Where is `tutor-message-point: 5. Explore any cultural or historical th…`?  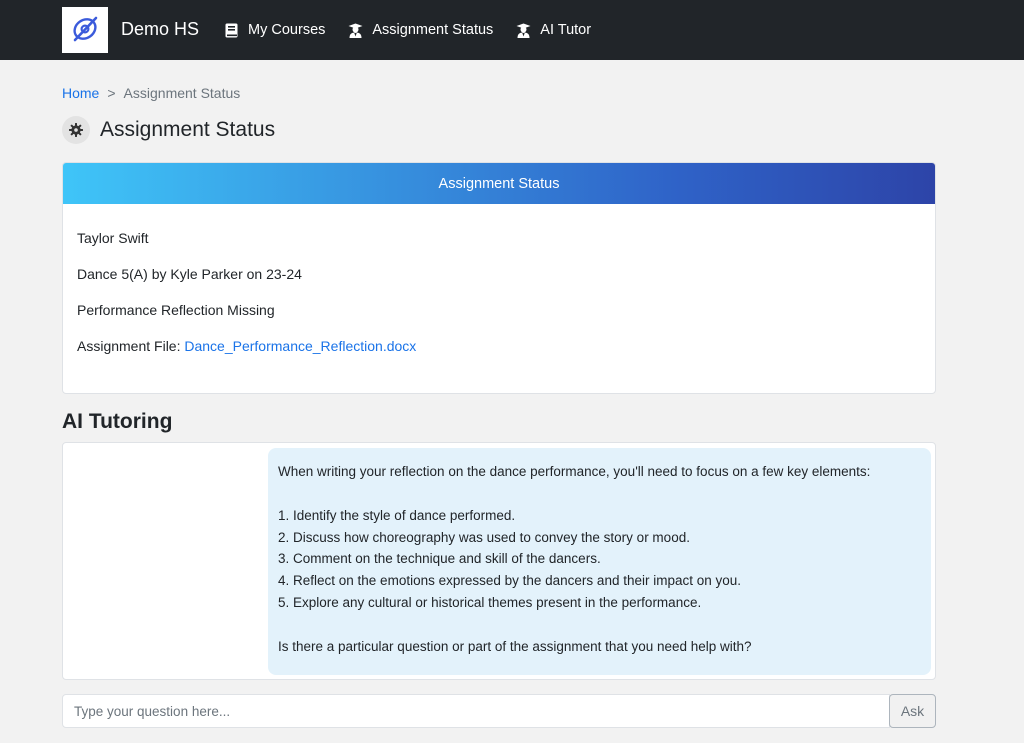
tutor-message-point: 5. Explore any cultural or historical th… is located at coordinates (490, 602).